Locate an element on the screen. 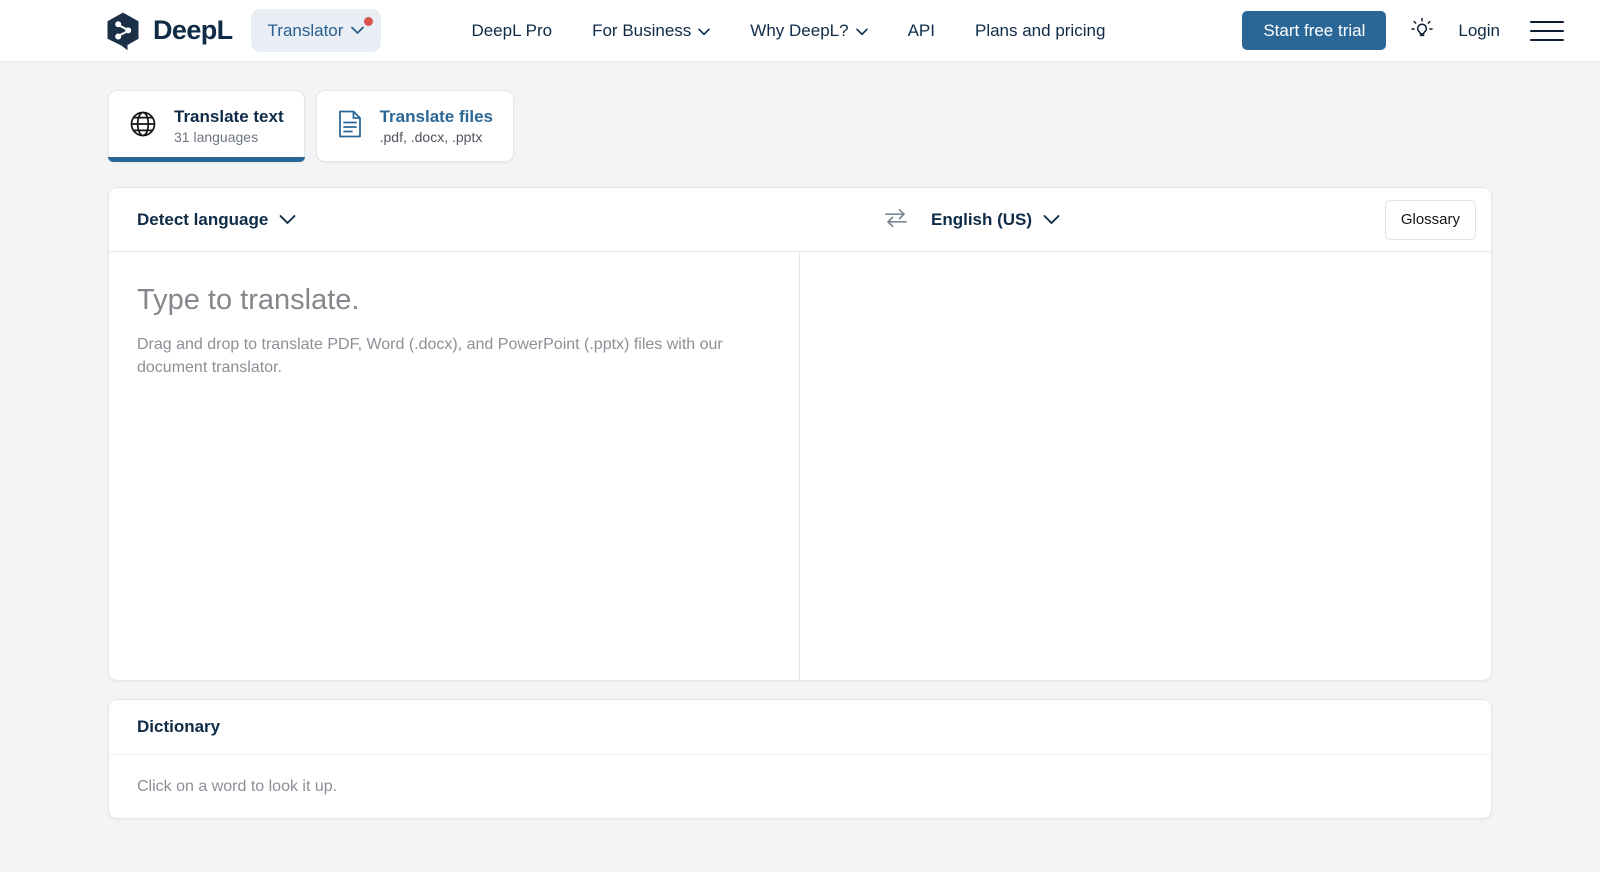 Image resolution: width=1600 pixels, height=872 pixels. tab-title: Translate files is located at coordinates (436, 116).